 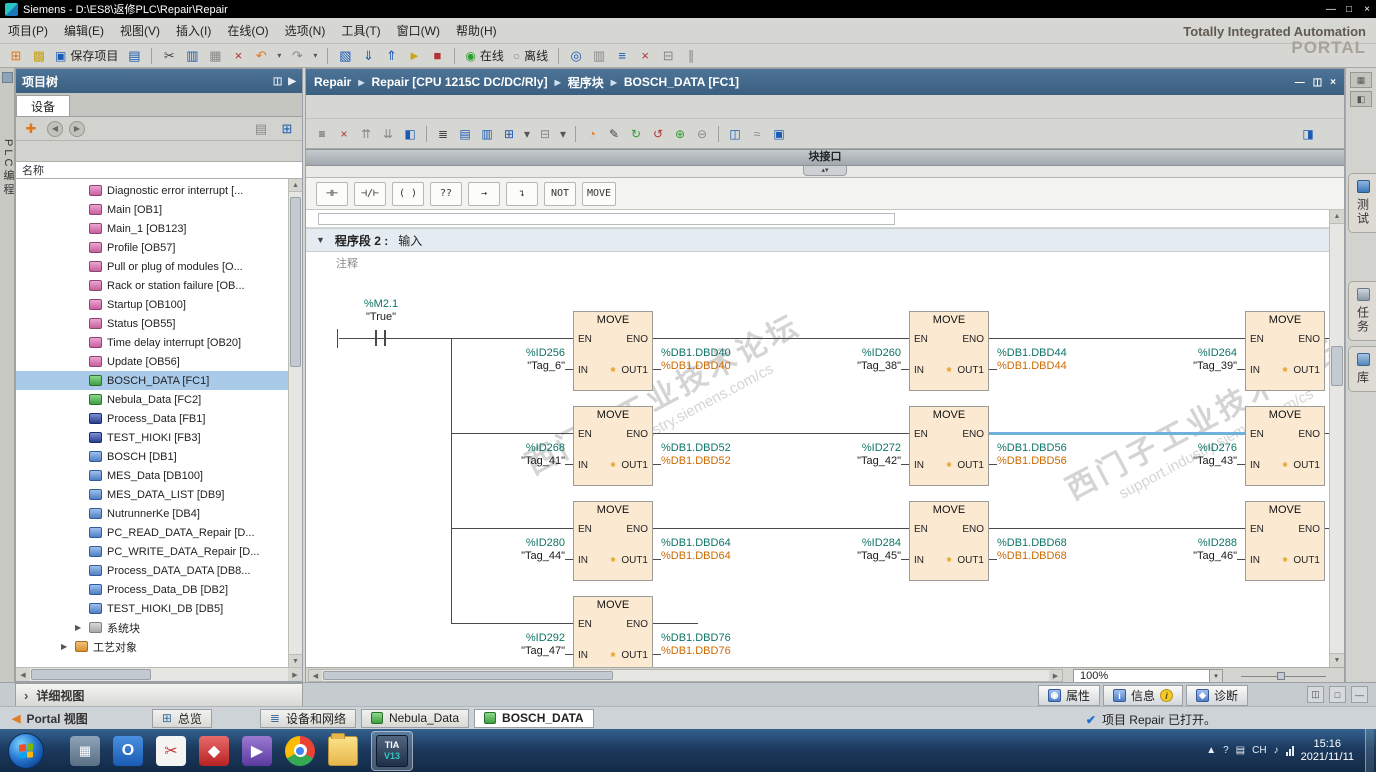 What do you see at coordinates (159, 437) in the screenshot?
I see `tree-item: TEST_HIOKI [FB3]` at bounding box center [159, 437].